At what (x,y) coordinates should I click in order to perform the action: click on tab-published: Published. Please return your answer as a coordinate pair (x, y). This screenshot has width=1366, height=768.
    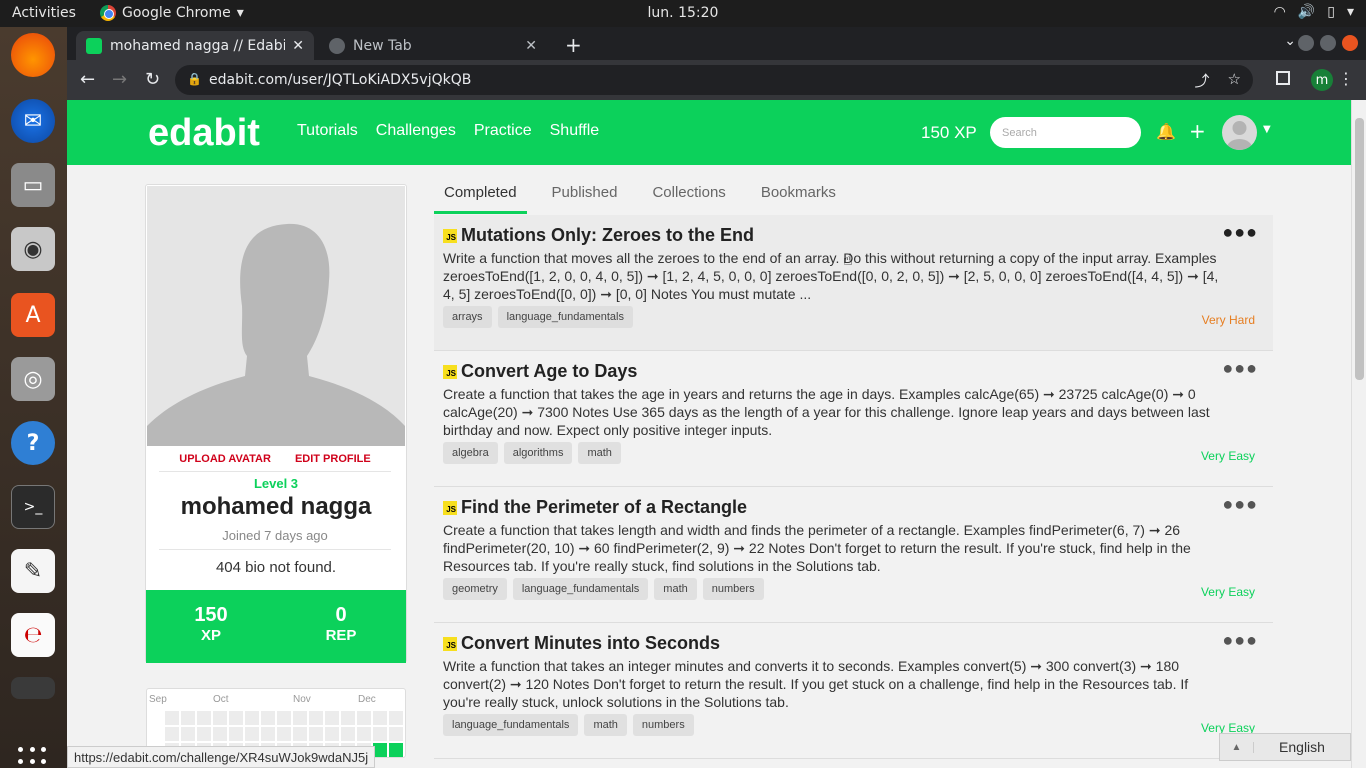
    Looking at the image, I should click on (585, 196).